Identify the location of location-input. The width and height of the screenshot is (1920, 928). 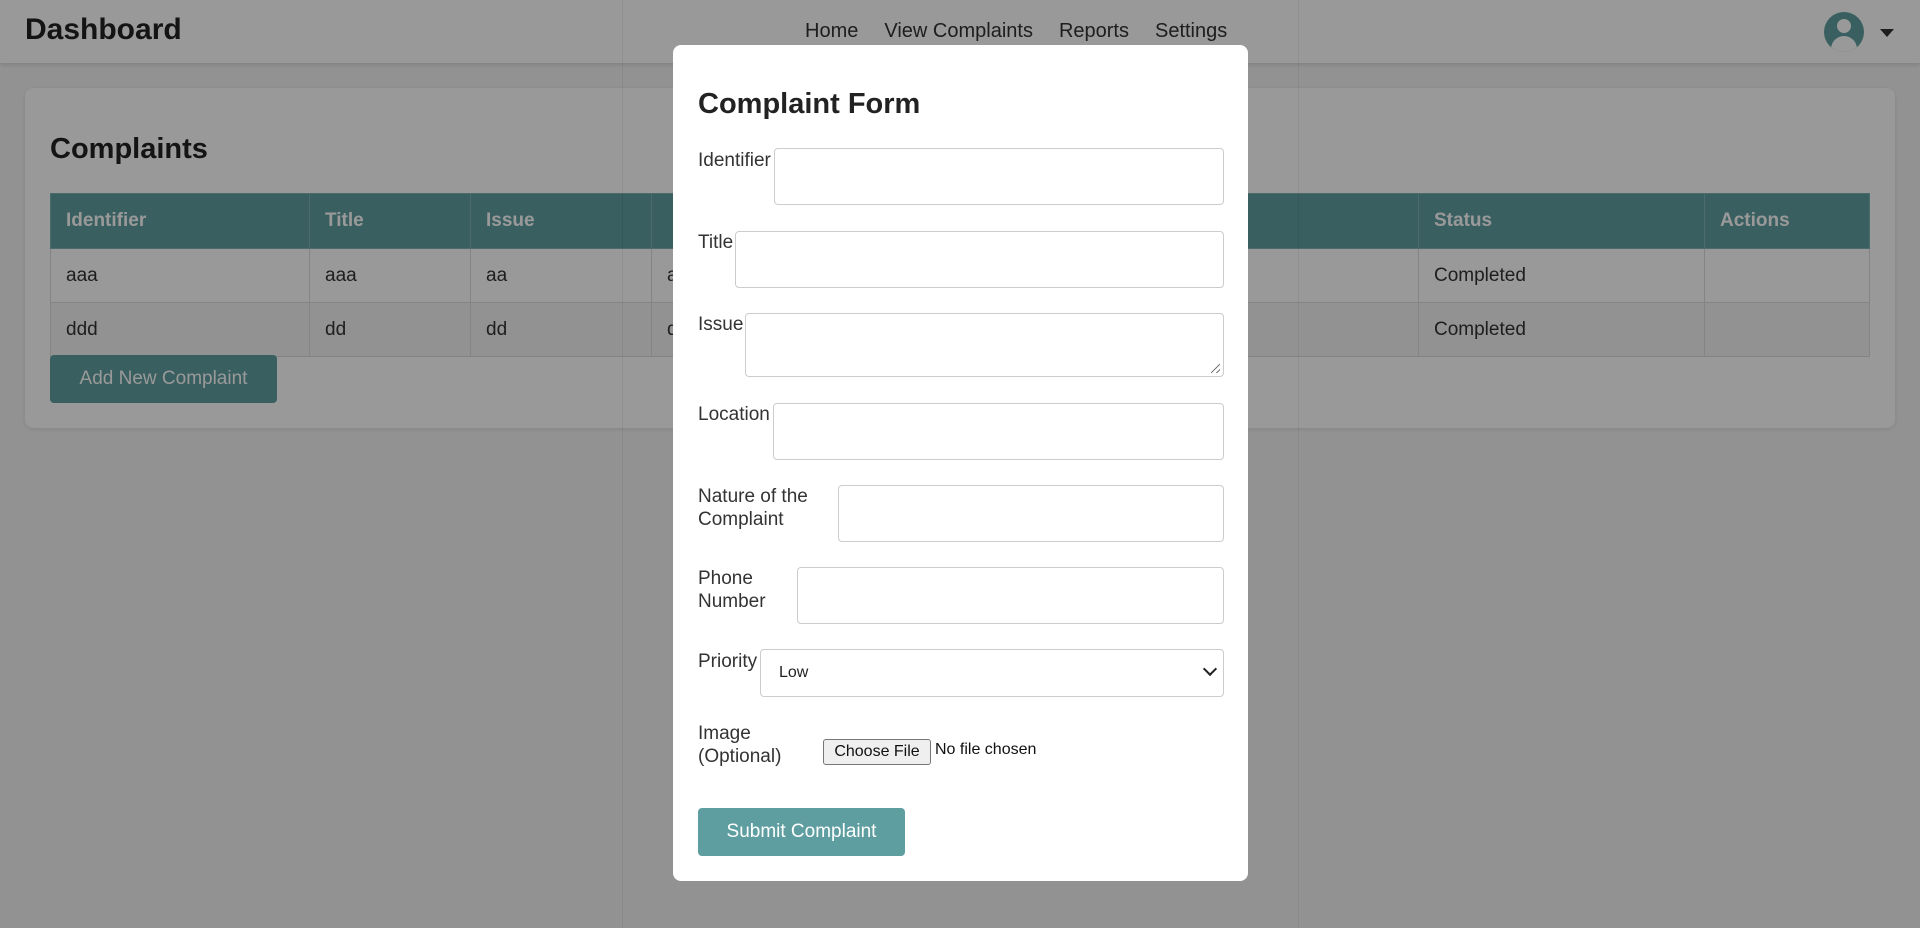
(998, 431).